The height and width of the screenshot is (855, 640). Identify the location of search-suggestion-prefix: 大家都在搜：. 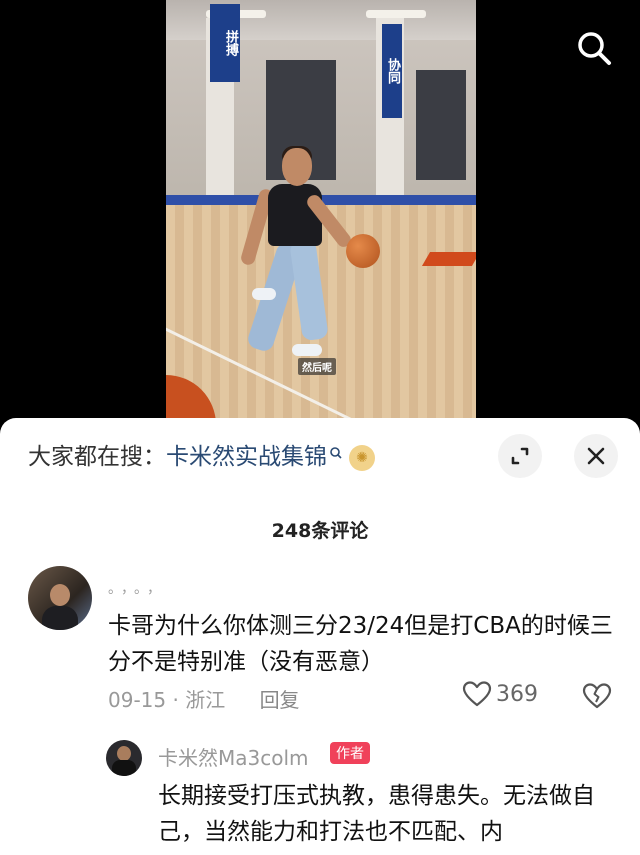
(97, 457).